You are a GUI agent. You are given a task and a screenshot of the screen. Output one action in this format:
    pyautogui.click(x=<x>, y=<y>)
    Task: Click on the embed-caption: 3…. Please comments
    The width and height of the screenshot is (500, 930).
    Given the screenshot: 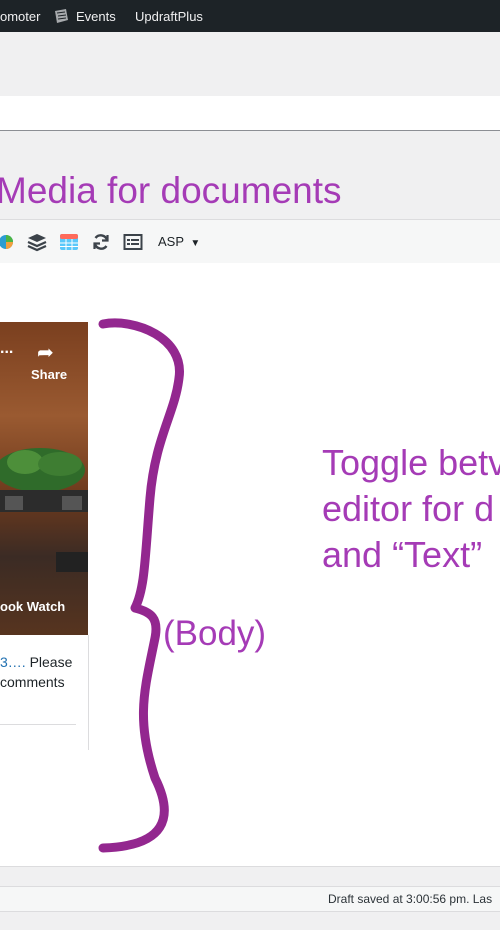 What is the action you would take?
    pyautogui.click(x=44, y=672)
    